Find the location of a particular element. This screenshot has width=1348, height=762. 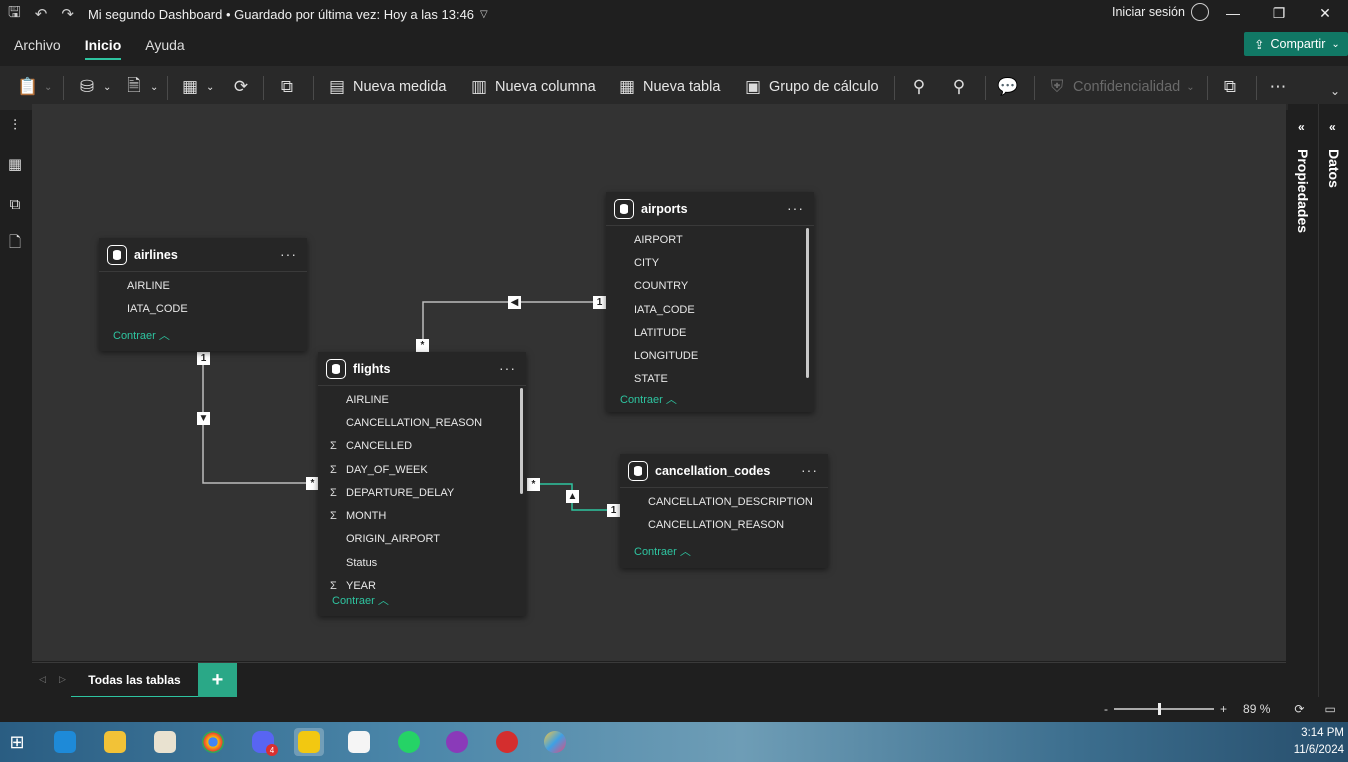

prev-tab-icon: ◁ is located at coordinates (42, 679).